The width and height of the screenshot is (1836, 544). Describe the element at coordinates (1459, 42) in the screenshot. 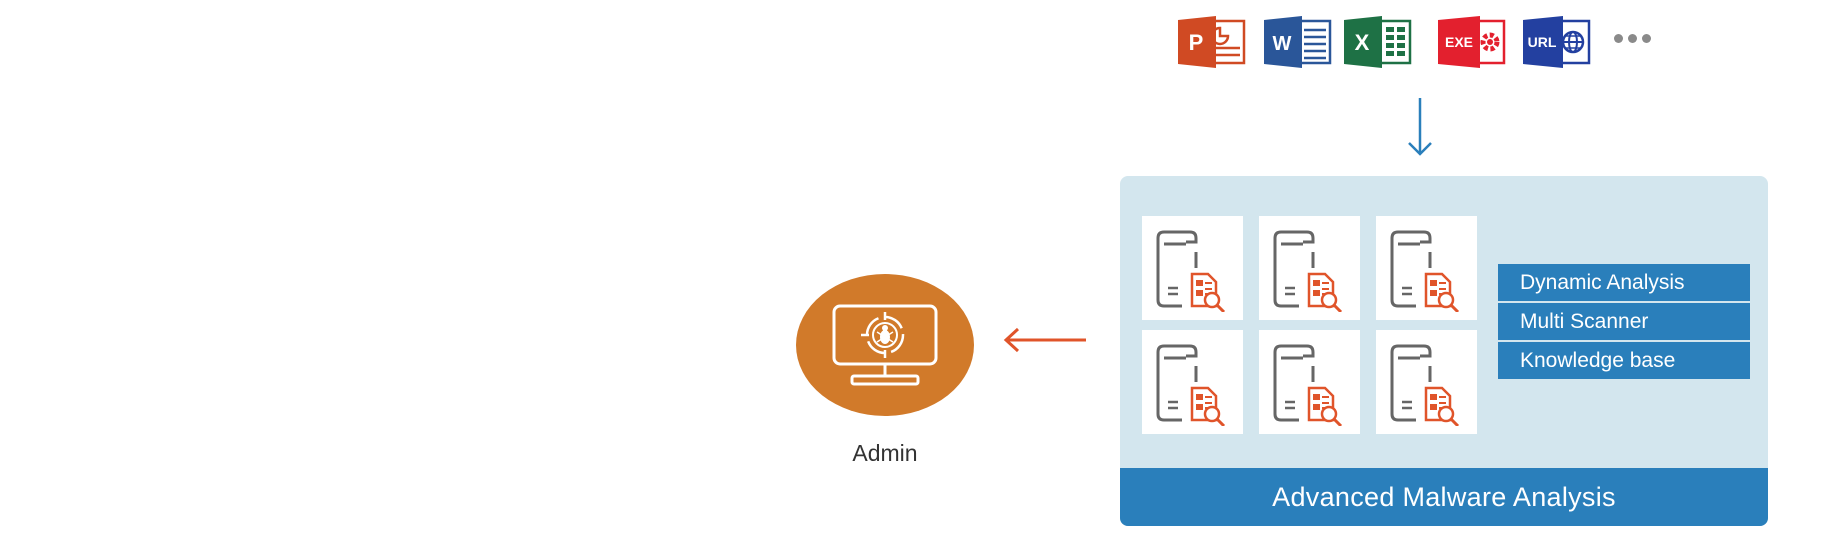

I see `svg-text: EXE` at that location.